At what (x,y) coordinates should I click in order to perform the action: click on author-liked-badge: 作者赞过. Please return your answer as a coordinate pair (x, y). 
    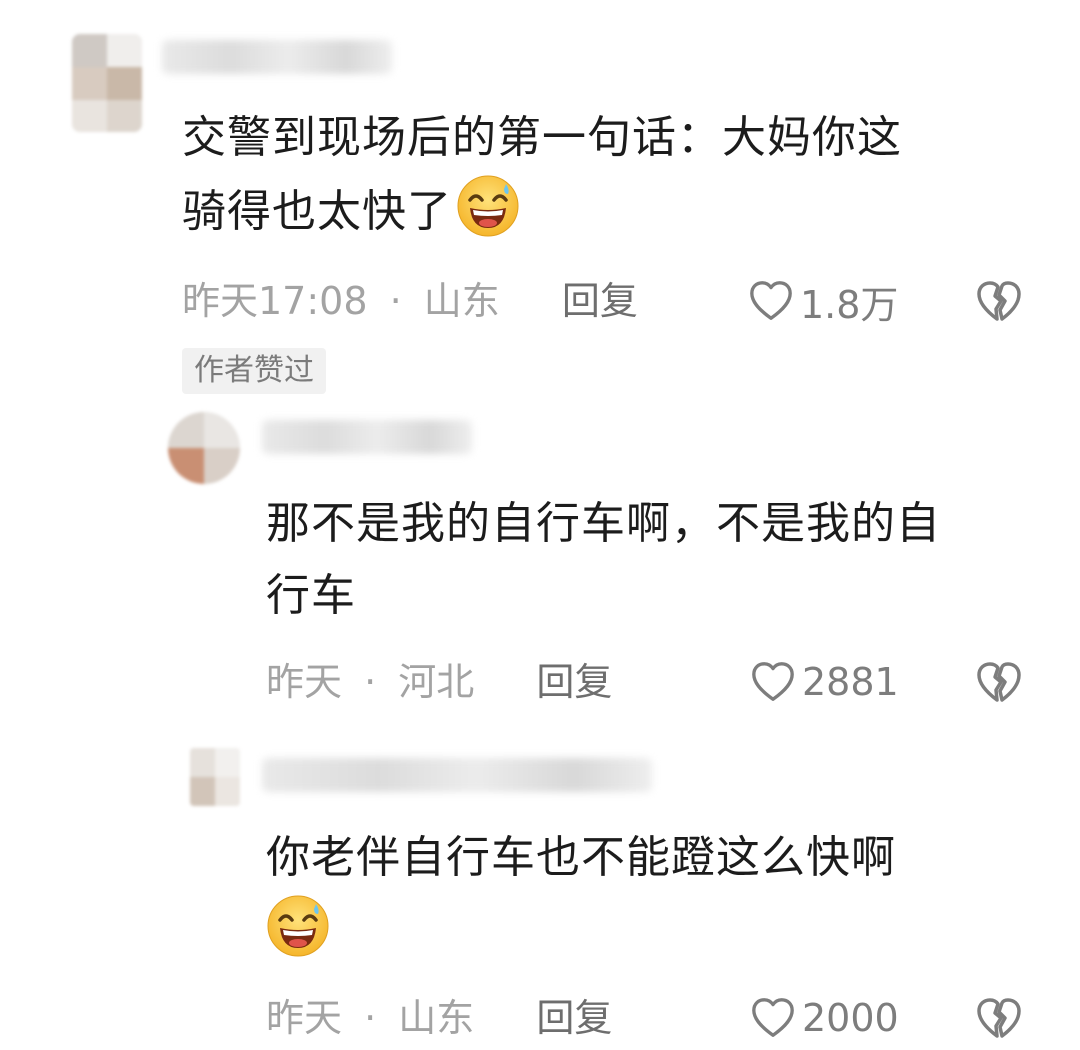
    Looking at the image, I should click on (254, 371).